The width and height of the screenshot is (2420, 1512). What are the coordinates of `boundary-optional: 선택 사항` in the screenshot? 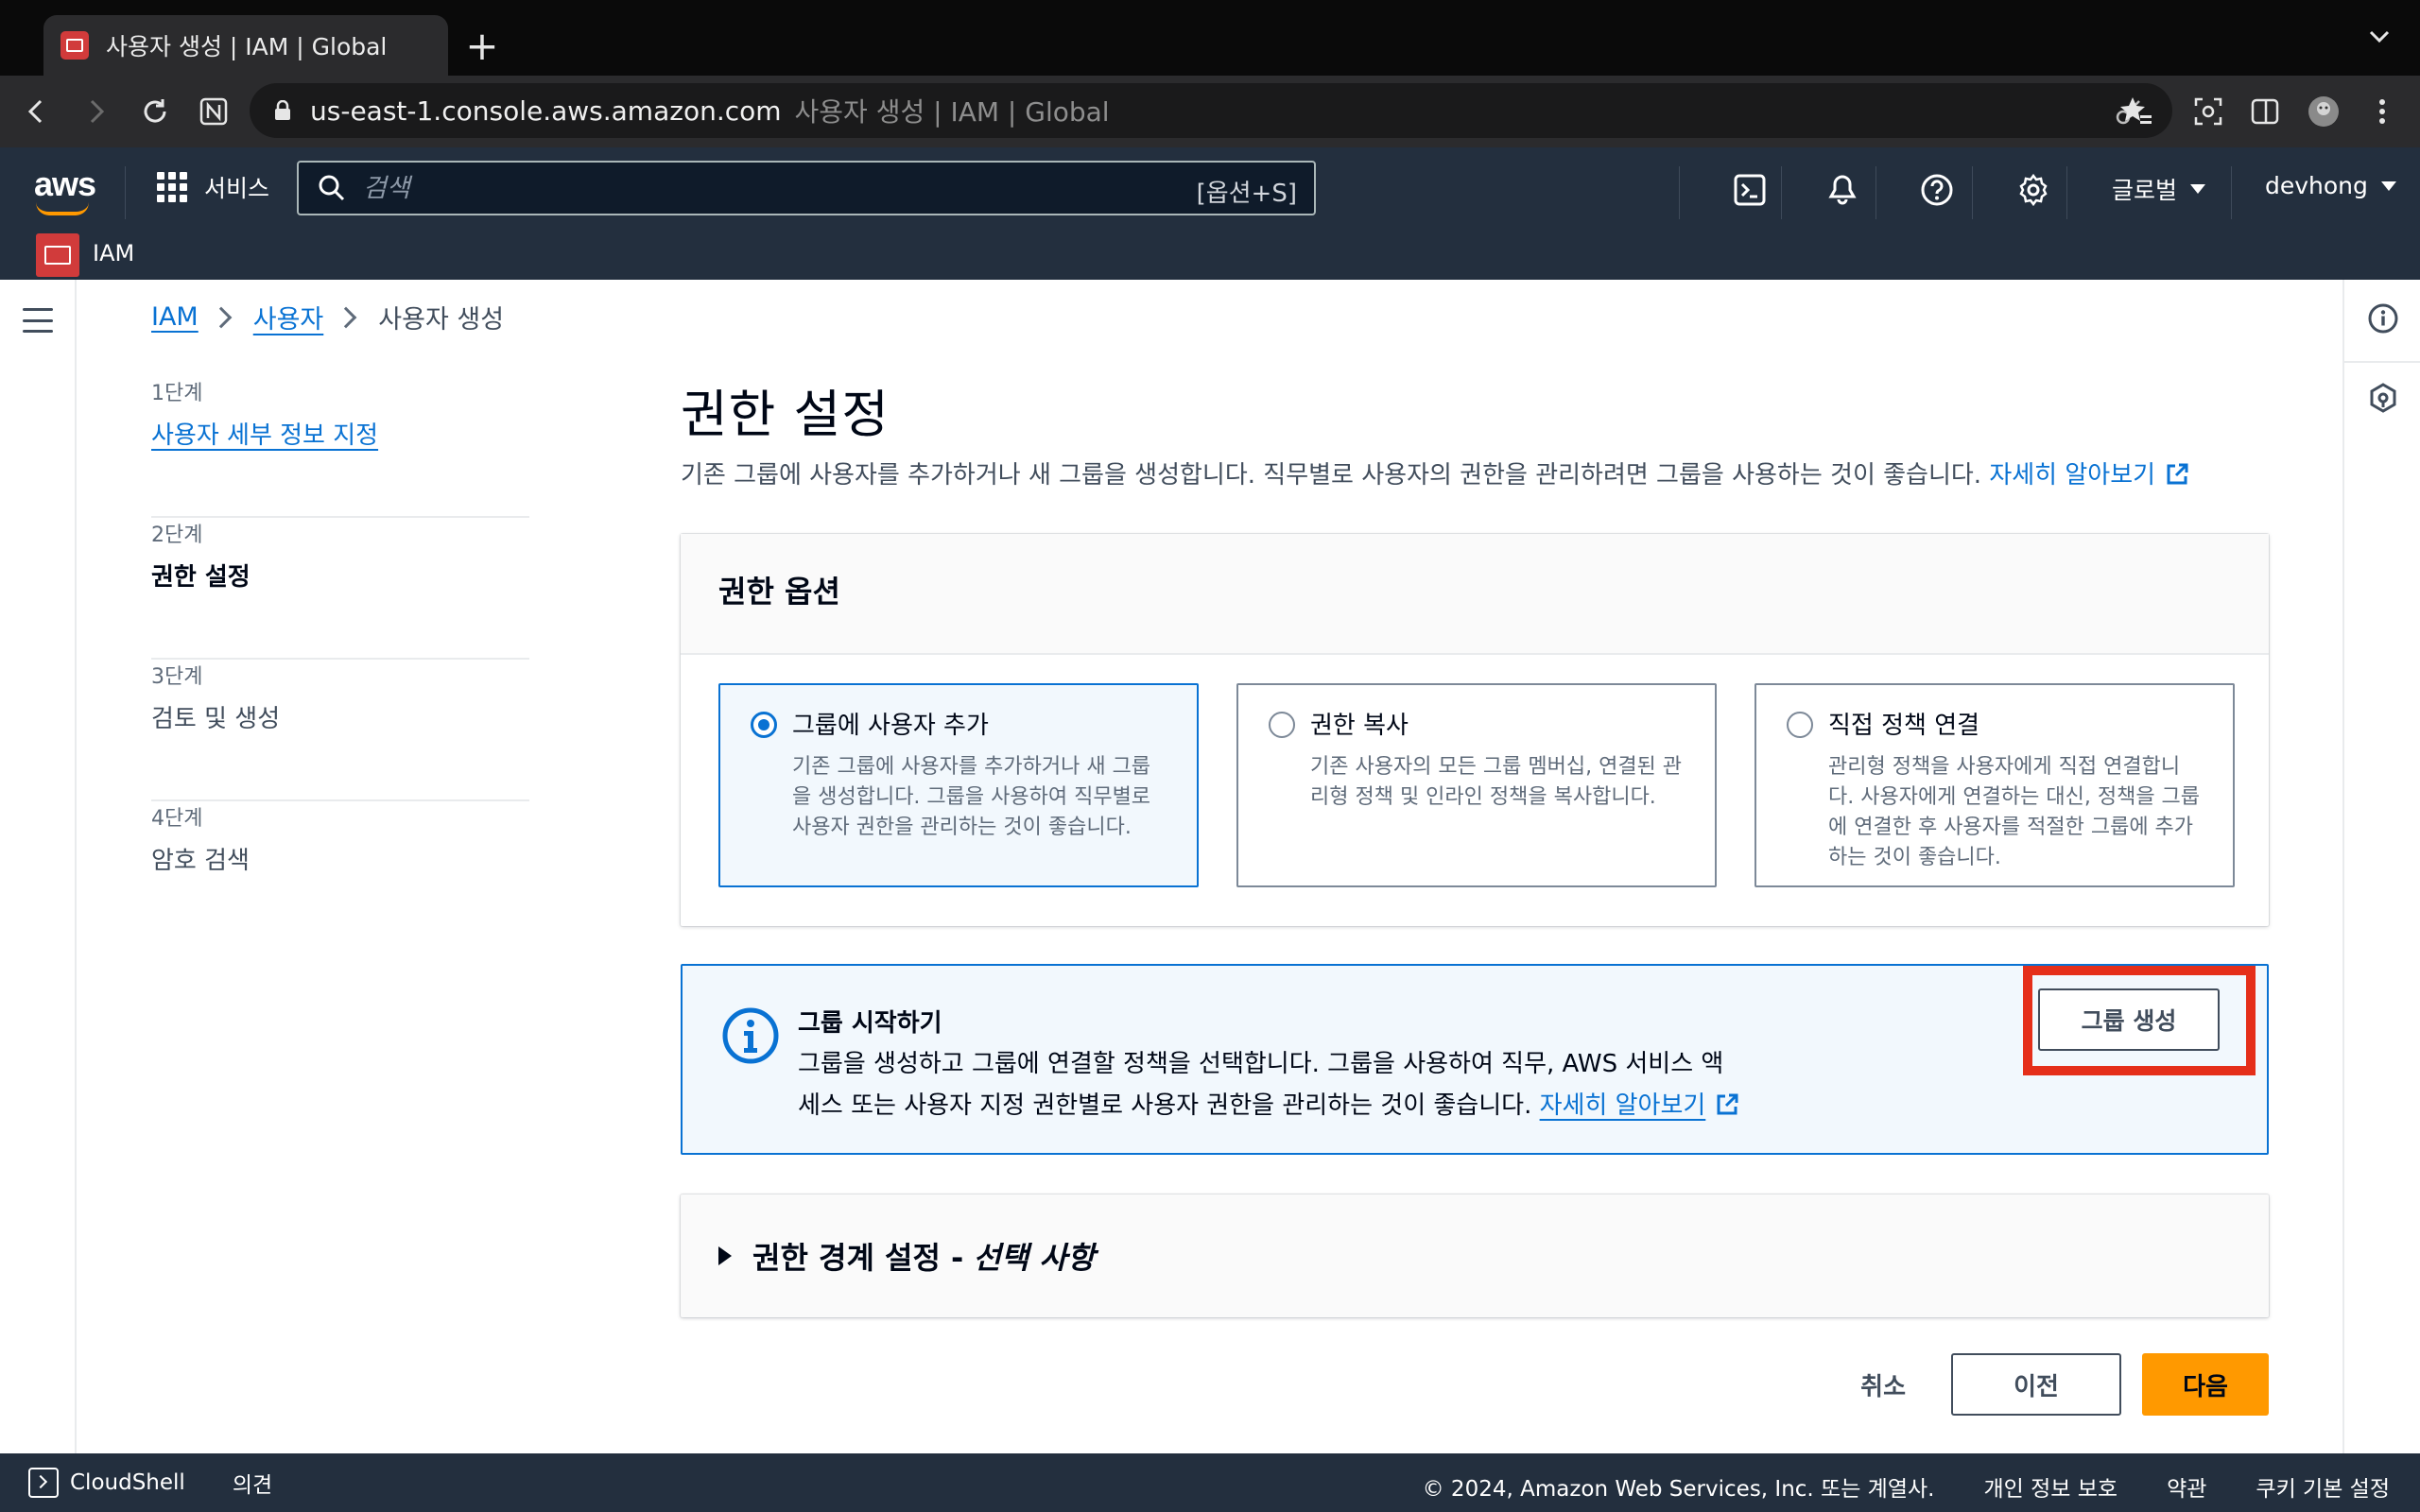 It's located at (1034, 1258).